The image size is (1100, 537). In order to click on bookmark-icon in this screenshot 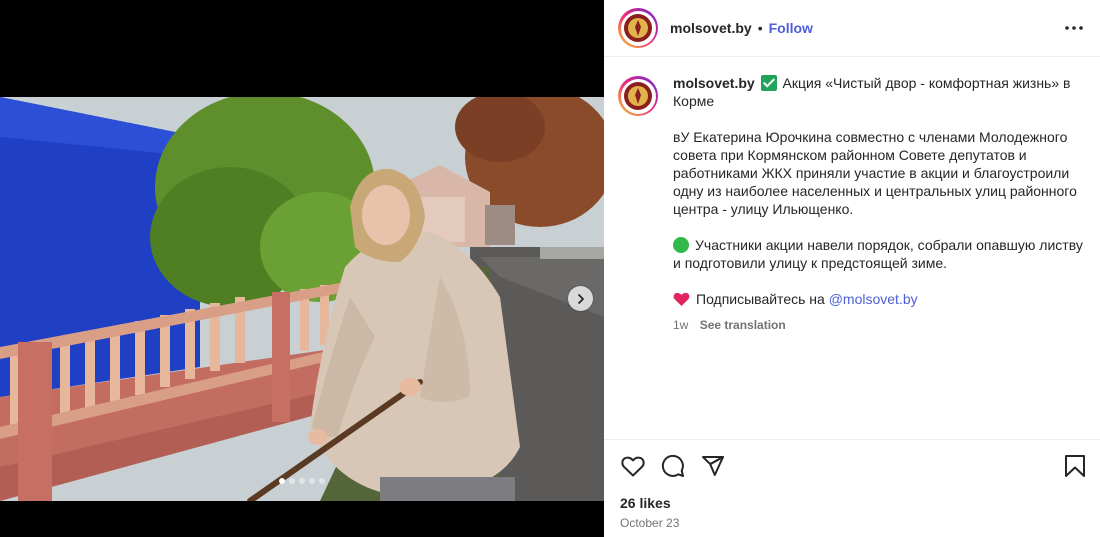, I will do `click(1075, 466)`.